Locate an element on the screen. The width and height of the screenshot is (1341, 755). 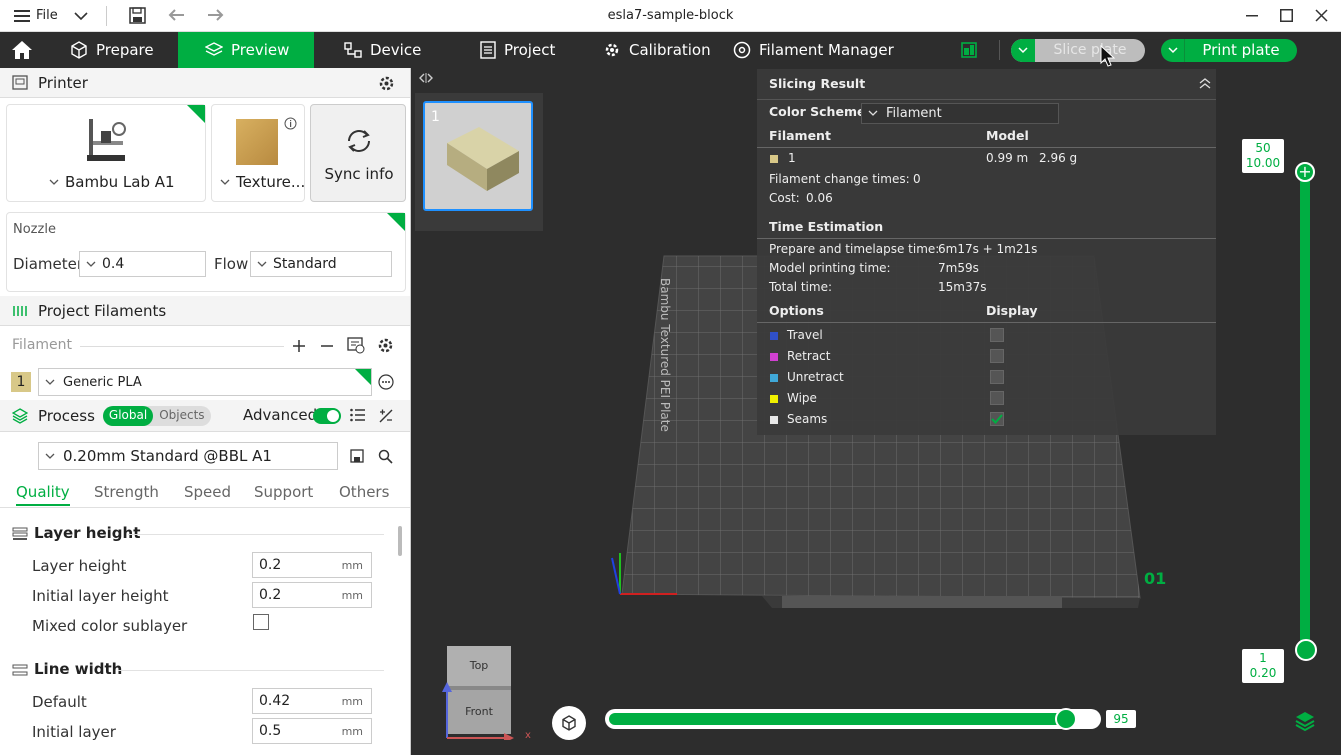
color-scheme-select: Filament is located at coordinates (960, 113).